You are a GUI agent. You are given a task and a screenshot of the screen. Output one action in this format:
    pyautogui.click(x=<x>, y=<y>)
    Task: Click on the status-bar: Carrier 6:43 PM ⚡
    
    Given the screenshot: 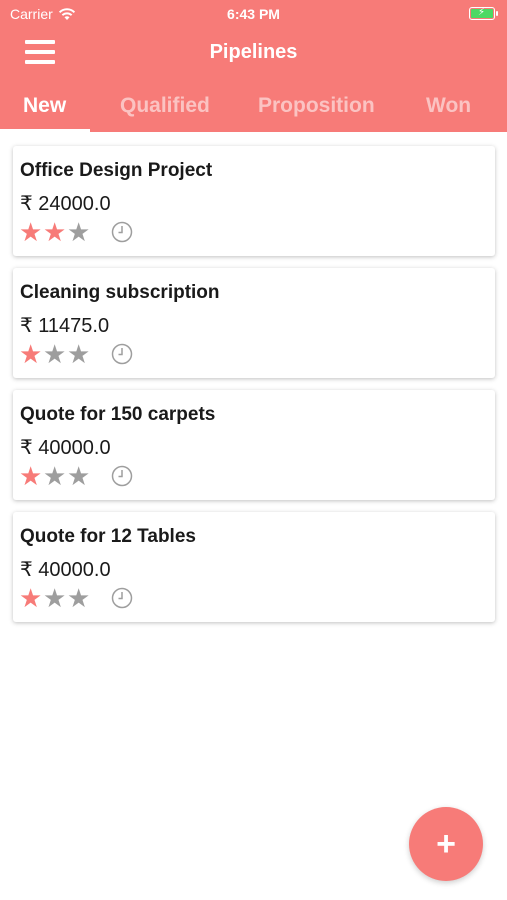 What is the action you would take?
    pyautogui.click(x=253, y=13)
    